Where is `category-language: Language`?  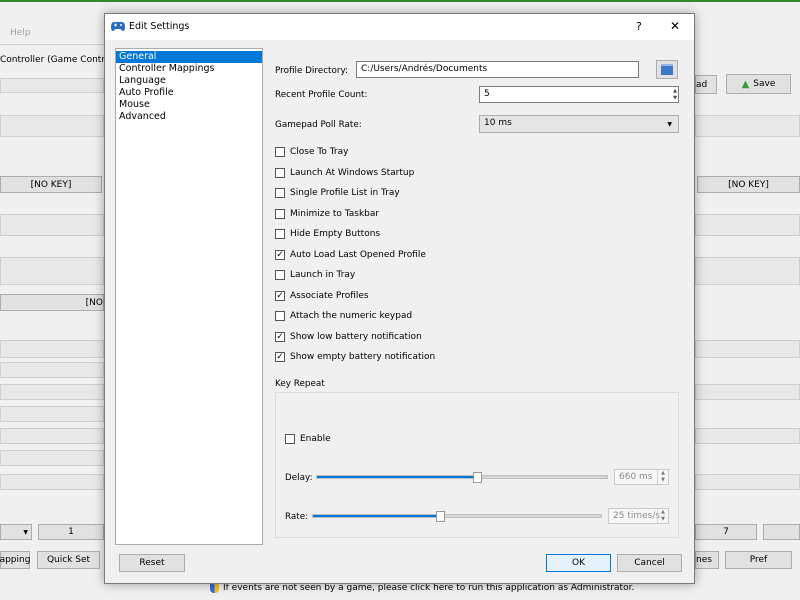 category-language: Language is located at coordinates (189, 81).